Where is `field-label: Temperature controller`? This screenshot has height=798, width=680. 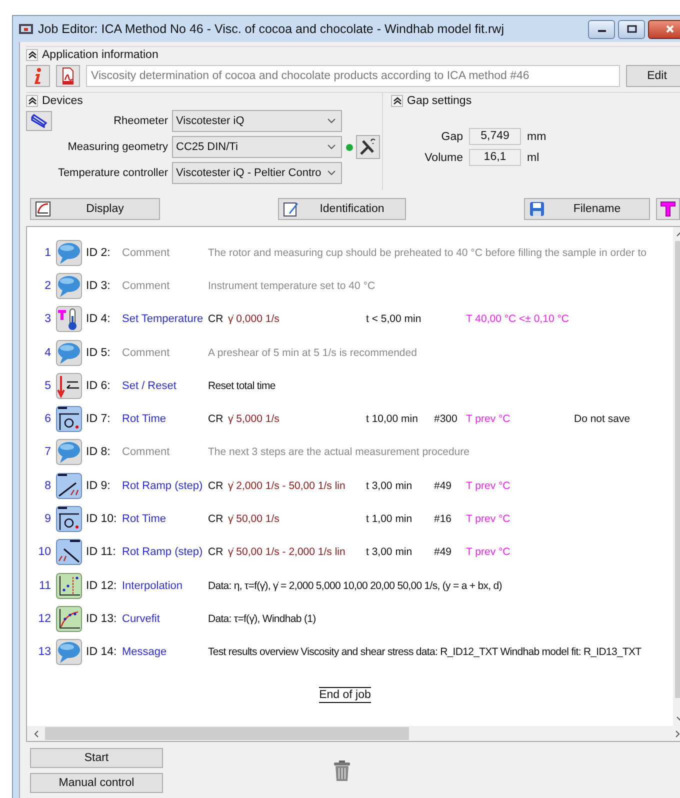 field-label: Temperature controller is located at coordinates (112, 173).